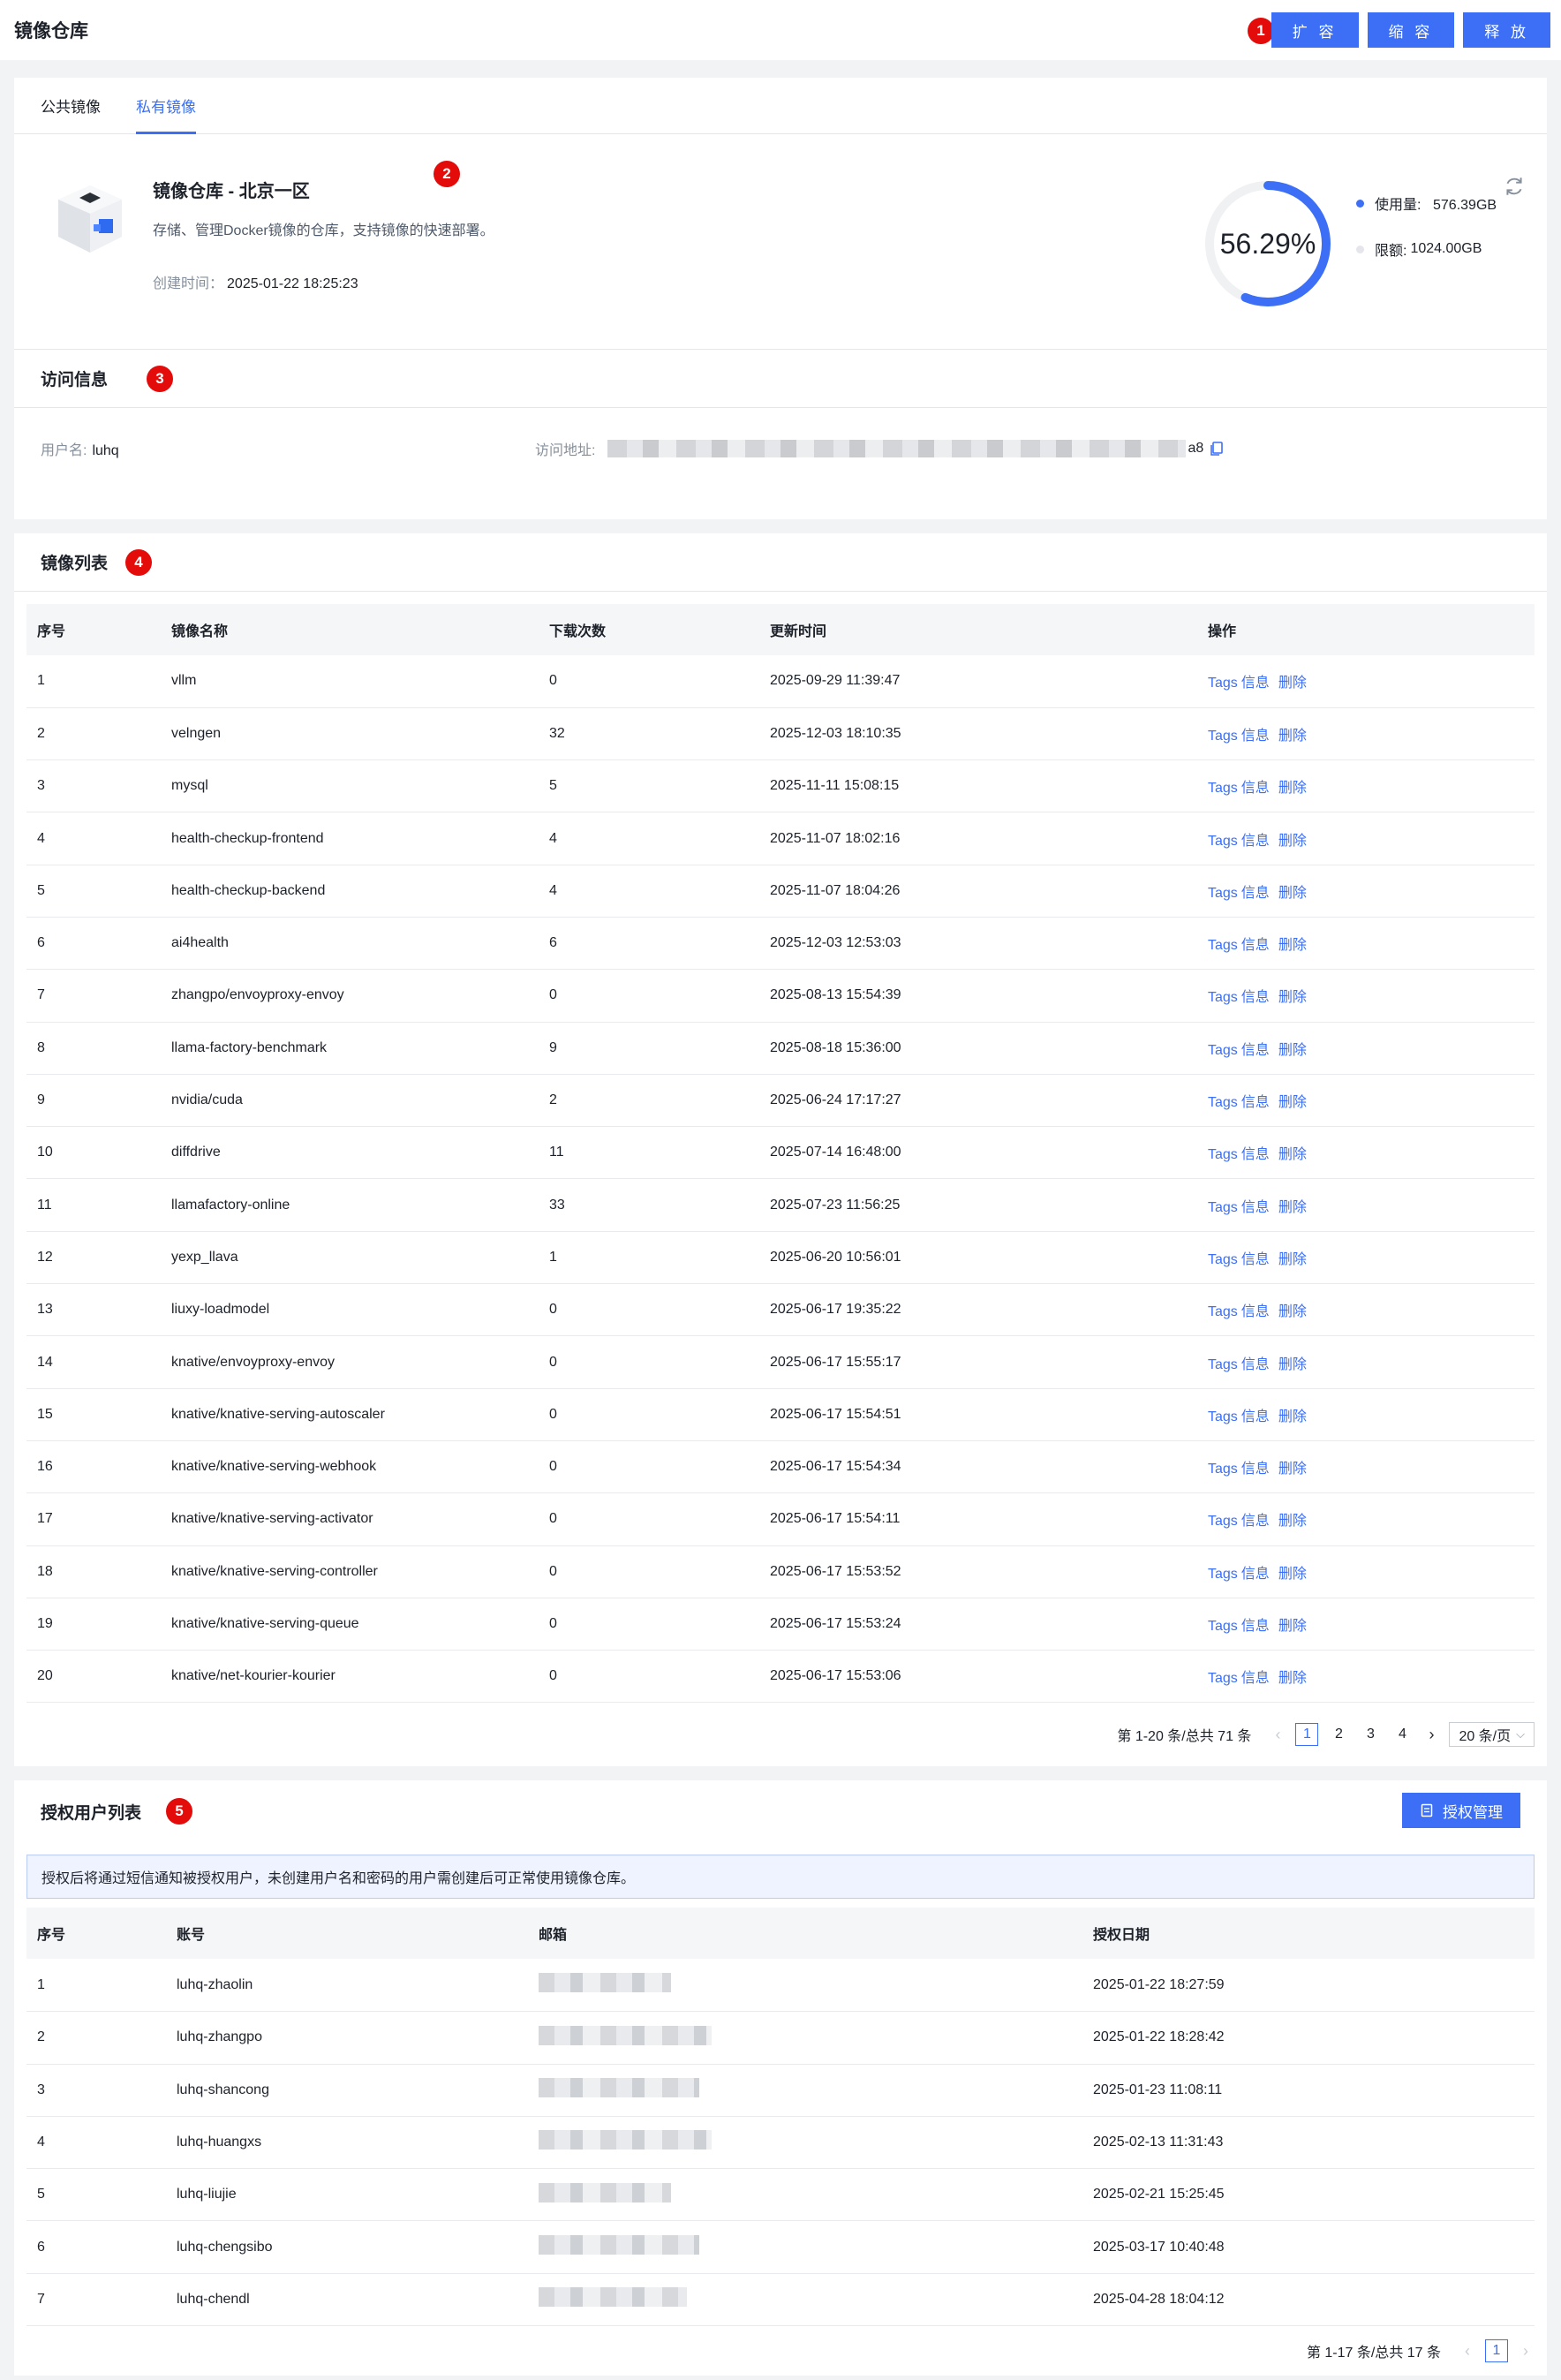  What do you see at coordinates (350, 629) in the screenshot?
I see `col-image-name: 镜像名称` at bounding box center [350, 629].